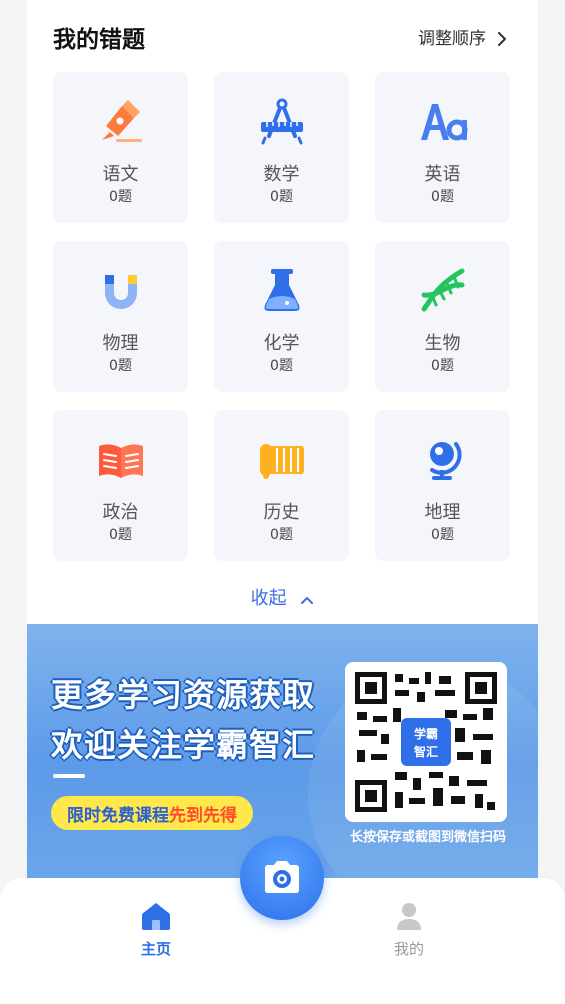 The image size is (565, 1004). Describe the element at coordinates (120, 174) in the screenshot. I see `subject-name: 语文` at that location.